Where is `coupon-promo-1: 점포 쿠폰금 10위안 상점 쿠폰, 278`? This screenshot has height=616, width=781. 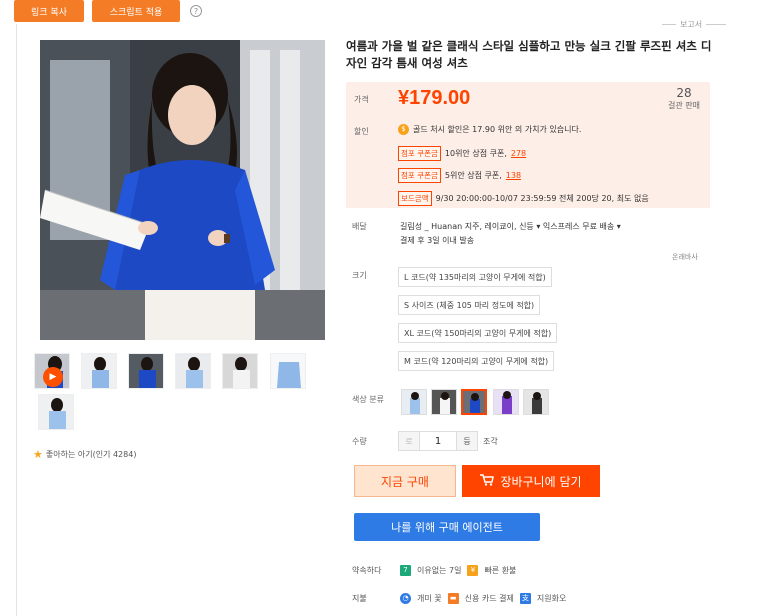 coupon-promo-1: 점포 쿠폰금 10위안 상점 쿠폰, 278 is located at coordinates (462, 153).